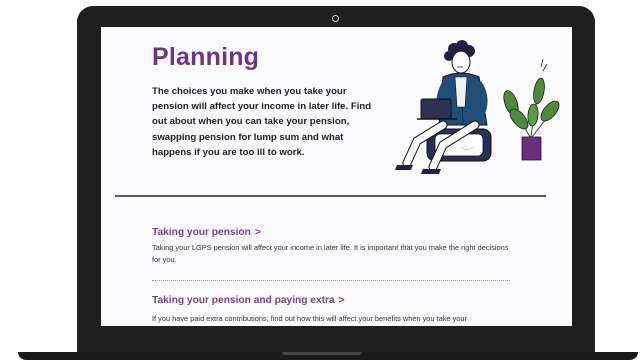 This screenshot has height=364, width=642. I want to click on section-divider, so click(330, 196).